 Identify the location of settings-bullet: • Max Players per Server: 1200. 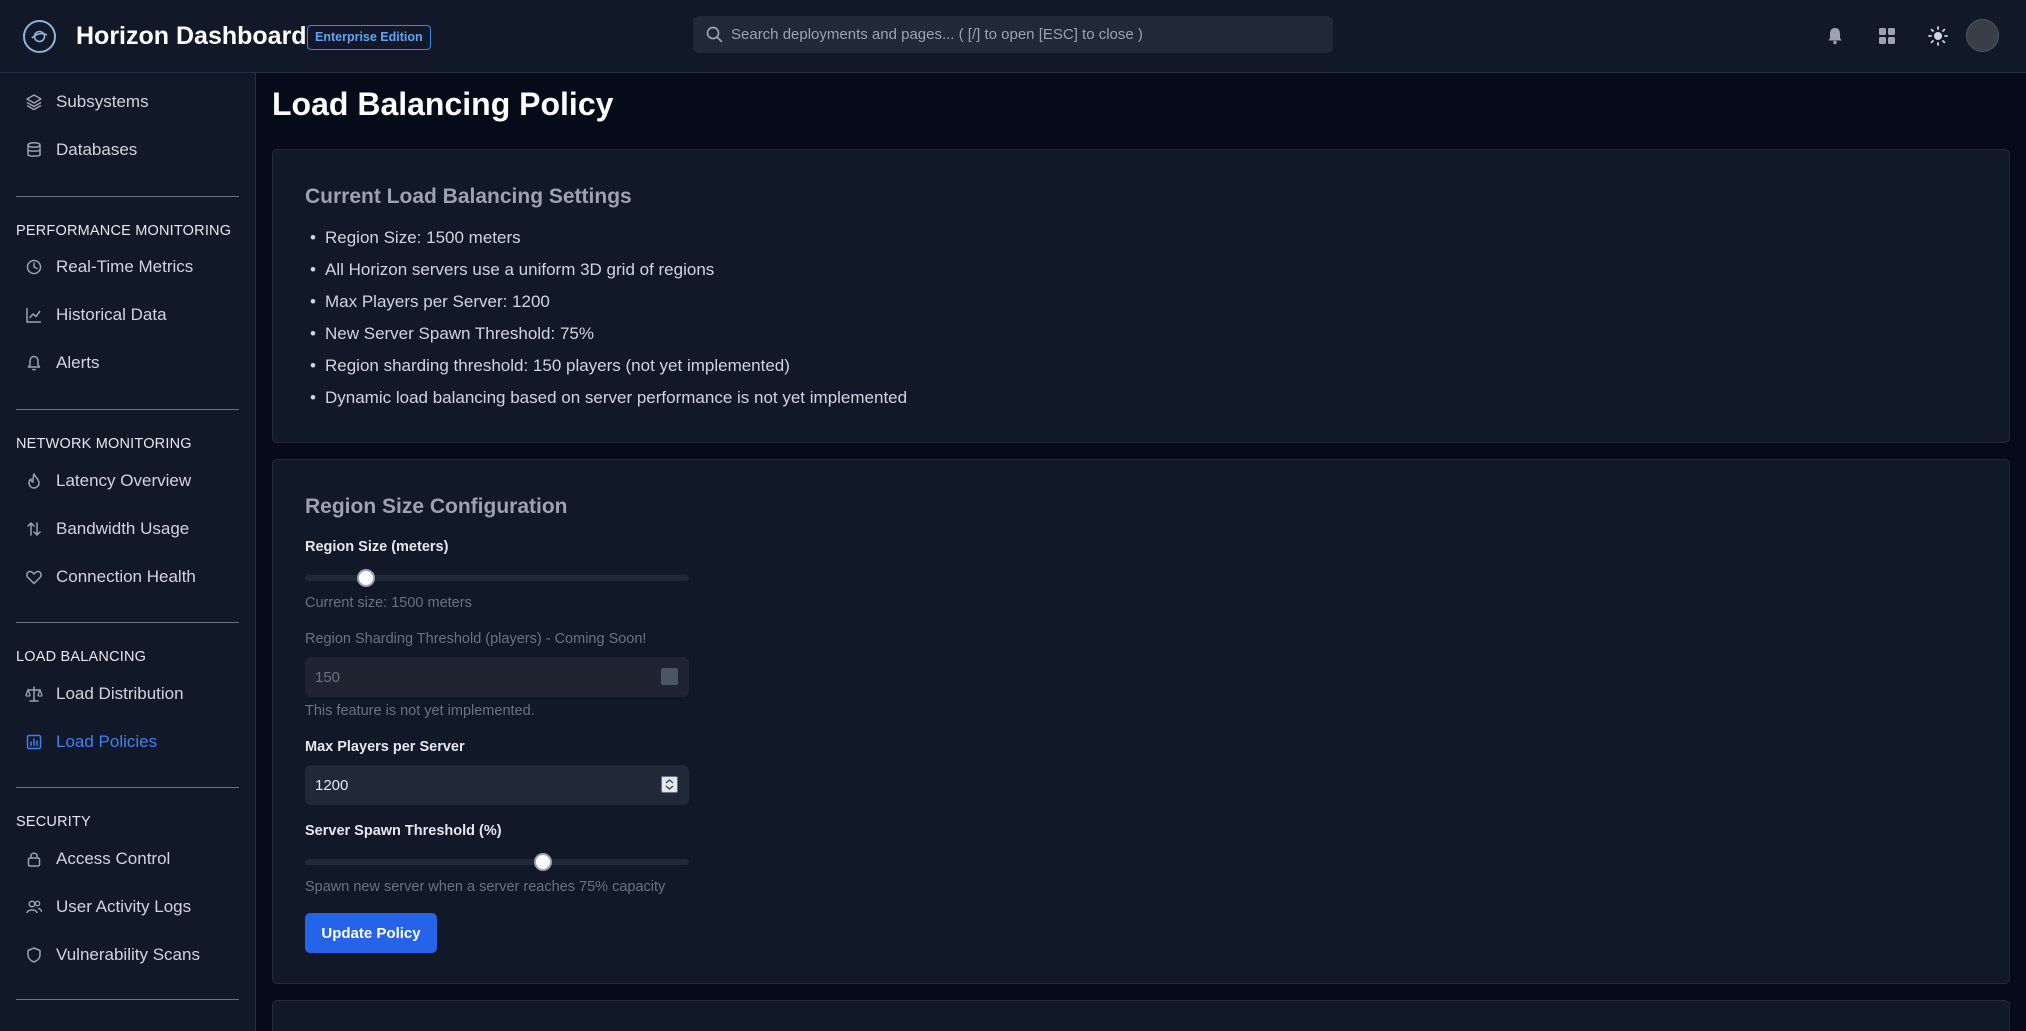
(430, 301).